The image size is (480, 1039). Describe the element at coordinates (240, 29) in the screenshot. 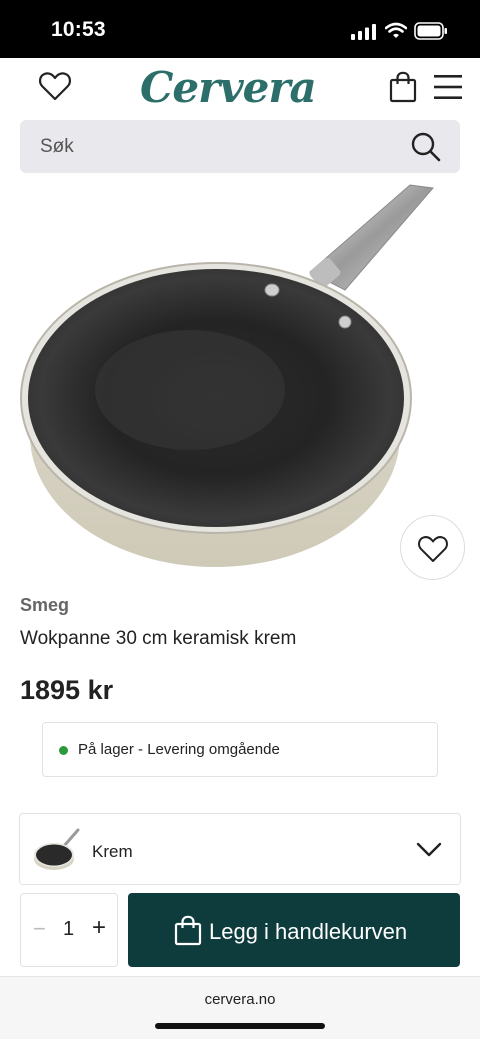

I see `status-bar: 10:53` at that location.